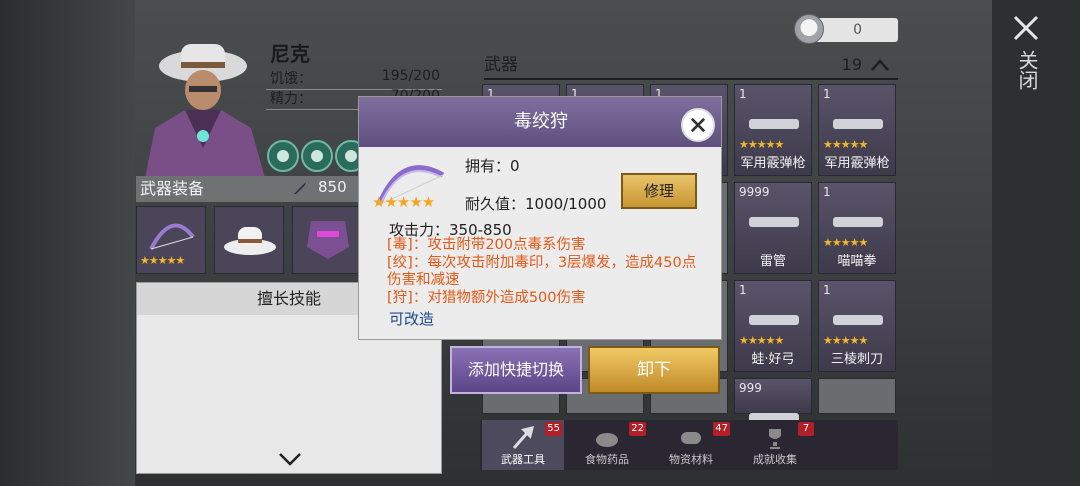  Describe the element at coordinates (486, 245) in the screenshot. I see `item-effect-poison: [毒]：攻击附带200点毒系伤害` at that location.